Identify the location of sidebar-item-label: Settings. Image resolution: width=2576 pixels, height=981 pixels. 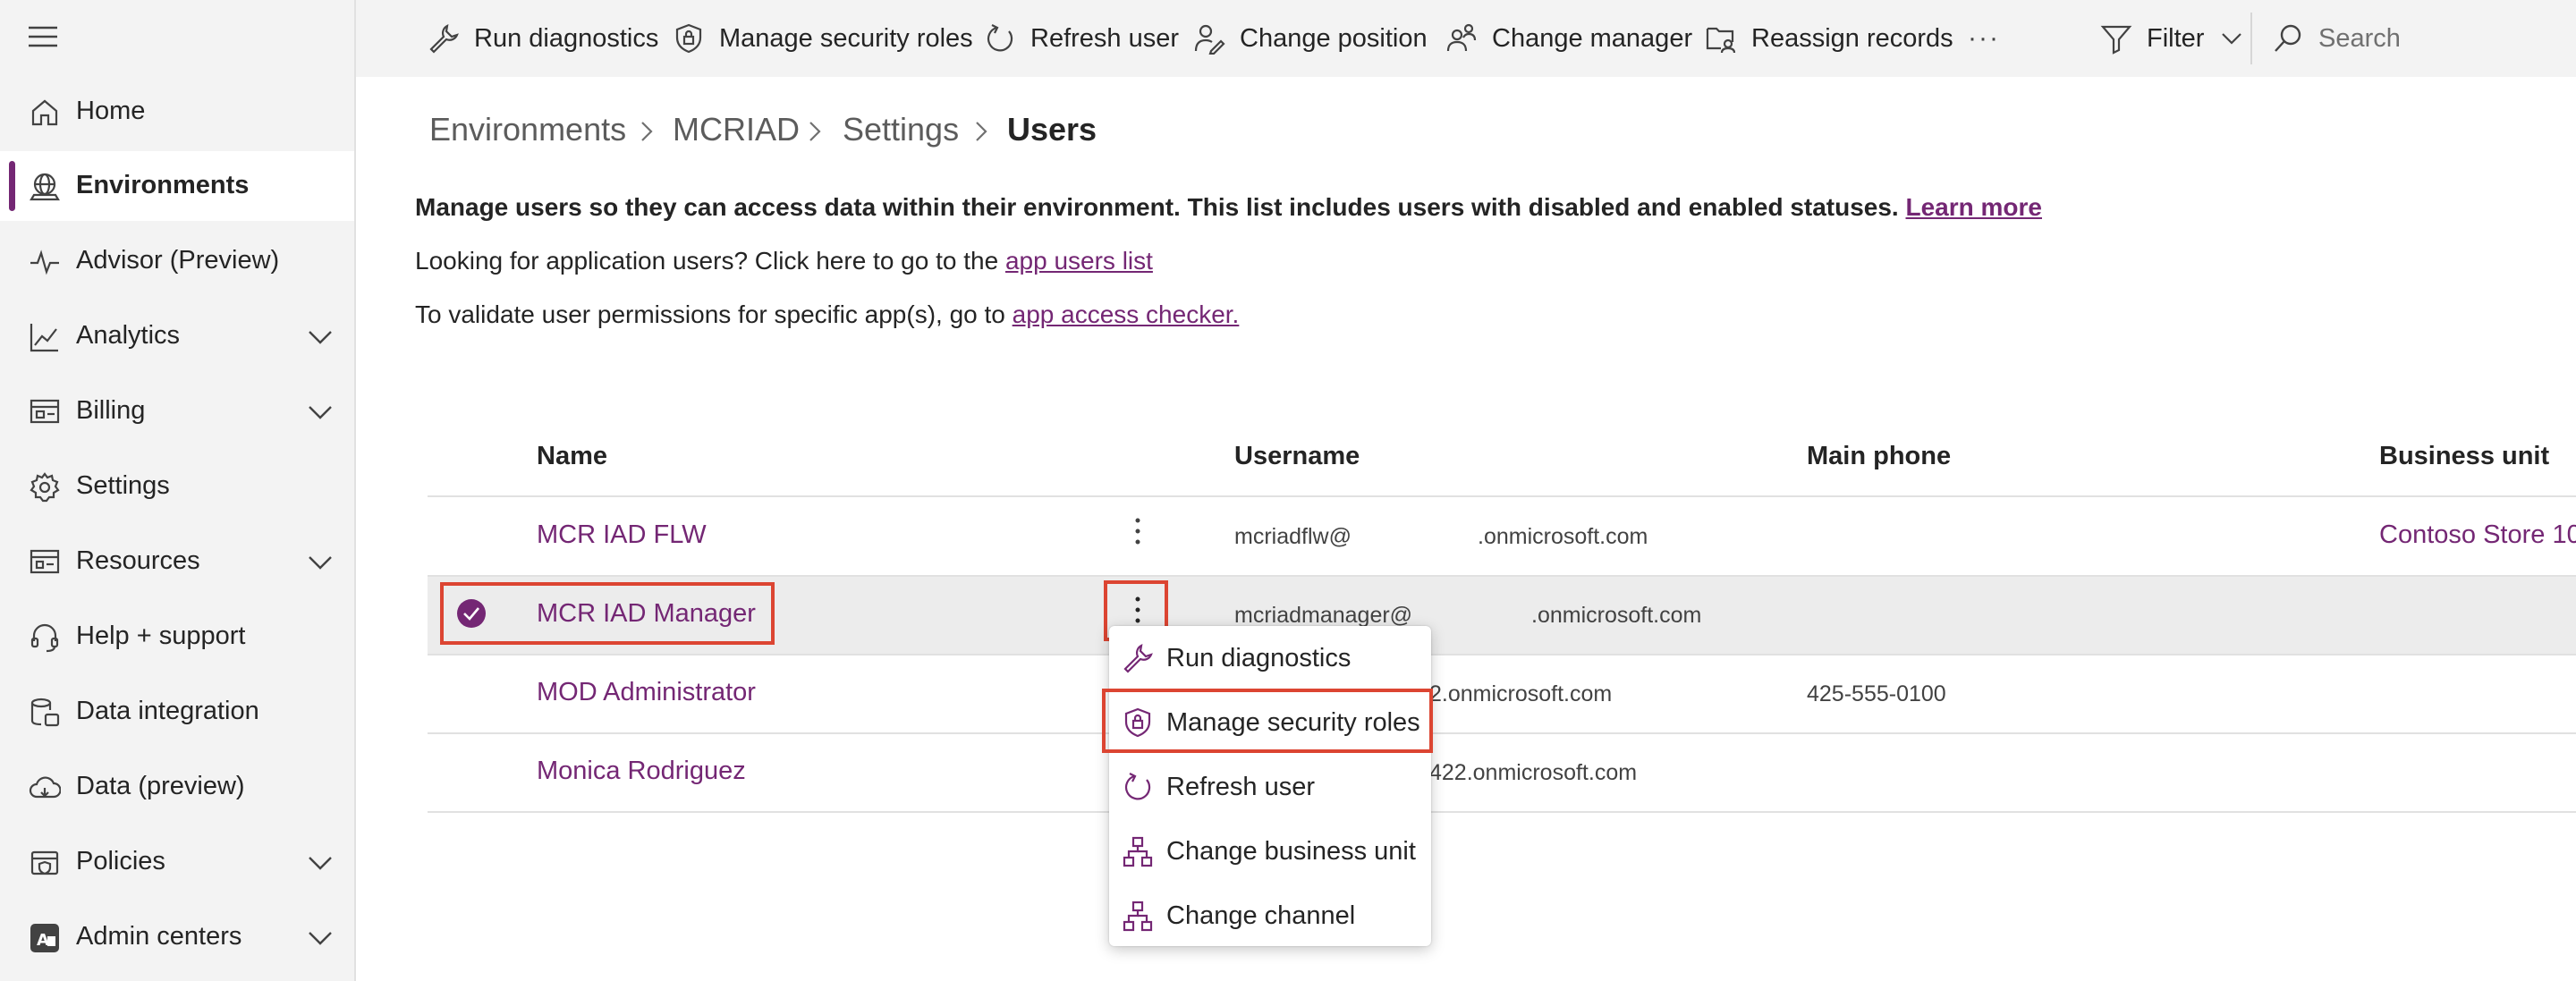
(123, 485).